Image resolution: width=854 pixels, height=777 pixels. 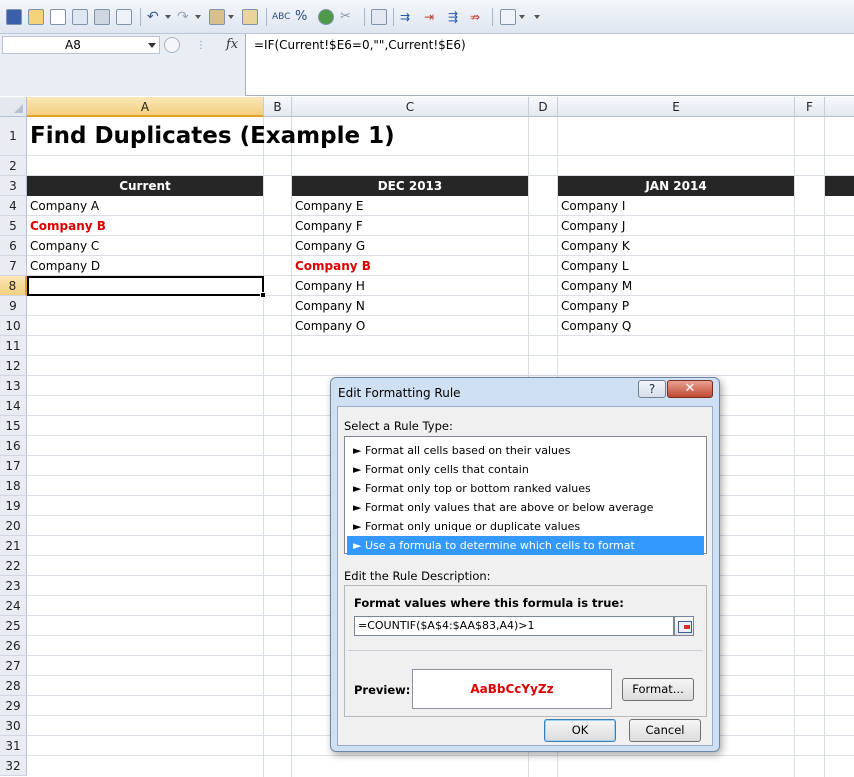 I want to click on remove-hyperlink-icon: ✂, so click(x=348, y=17).